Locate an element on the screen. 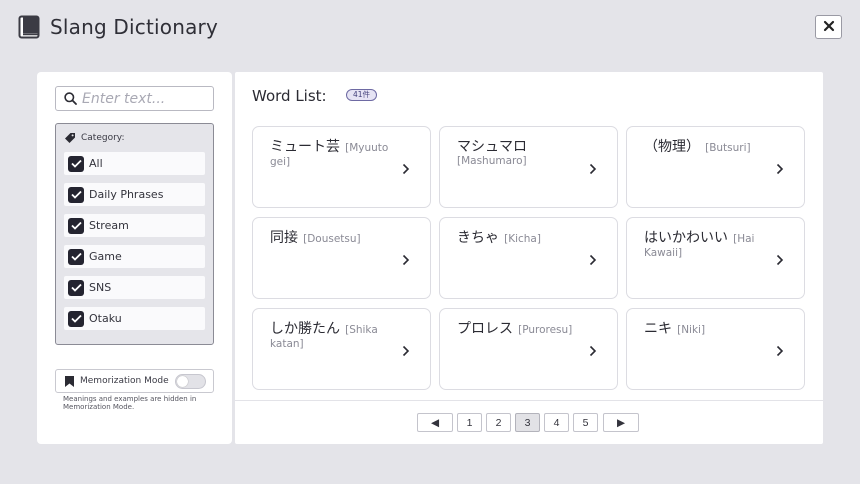 The image size is (860, 484). page-button-3: 3 is located at coordinates (527, 422).